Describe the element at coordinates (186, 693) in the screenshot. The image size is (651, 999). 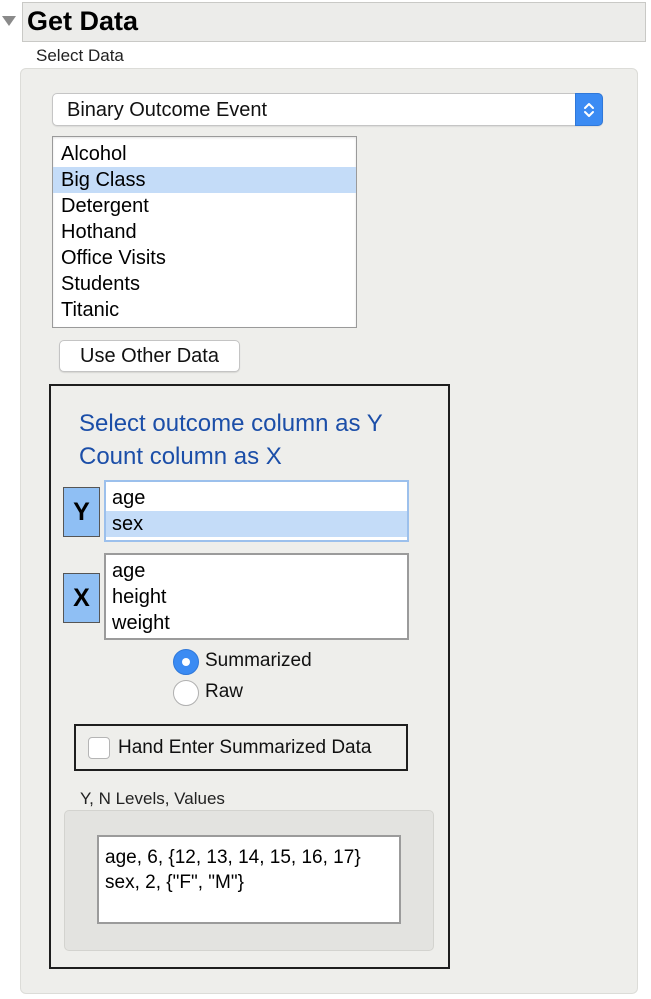
I see `raw-radio` at that location.